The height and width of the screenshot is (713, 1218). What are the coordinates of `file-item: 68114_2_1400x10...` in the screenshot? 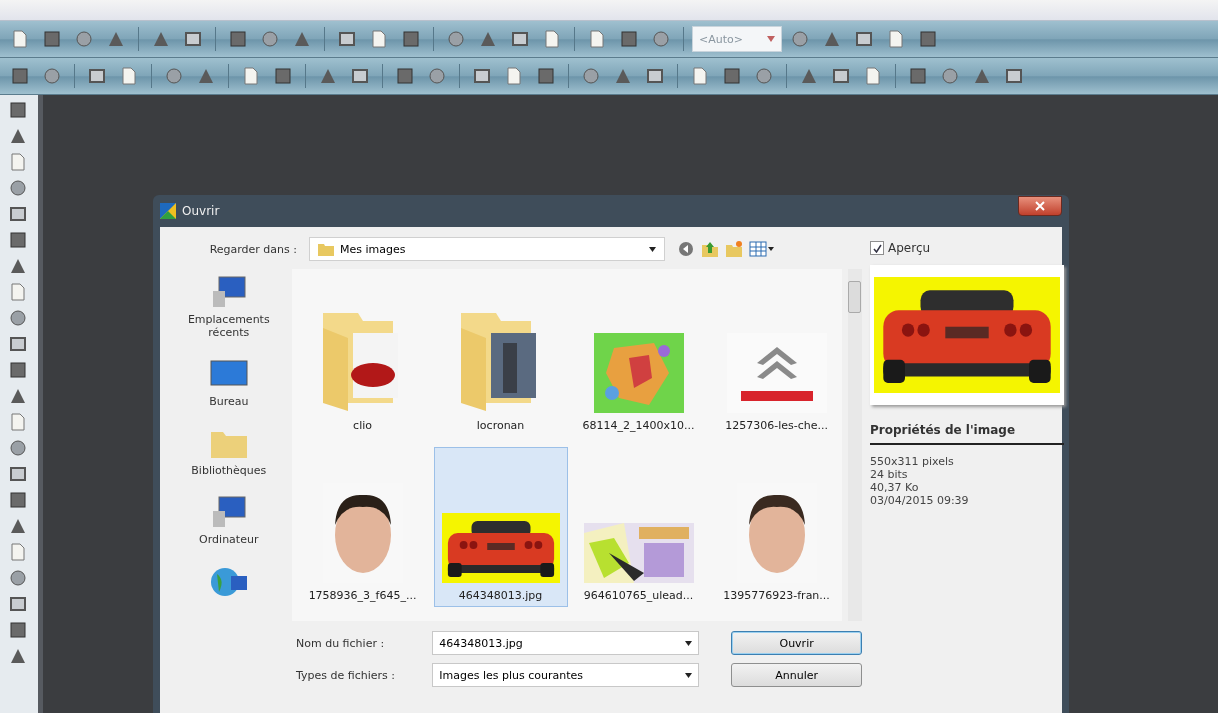 It's located at (638, 357).